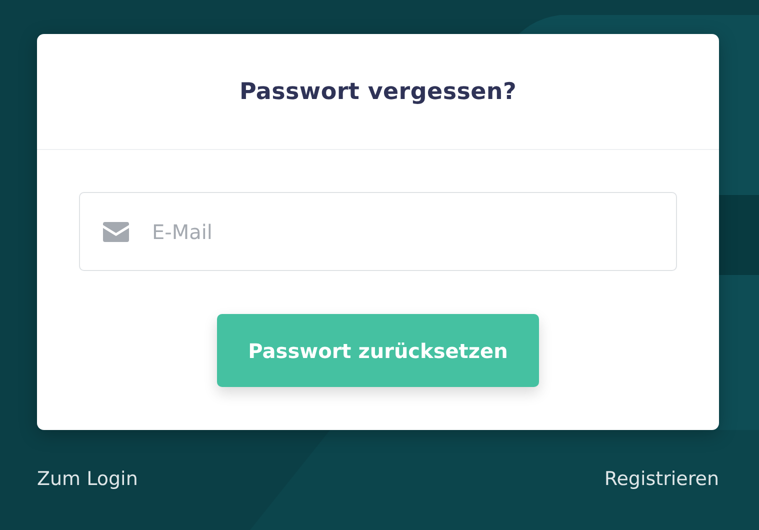 Image resolution: width=759 pixels, height=530 pixels. Describe the element at coordinates (661, 479) in the screenshot. I see `register-link: Registrieren` at that location.